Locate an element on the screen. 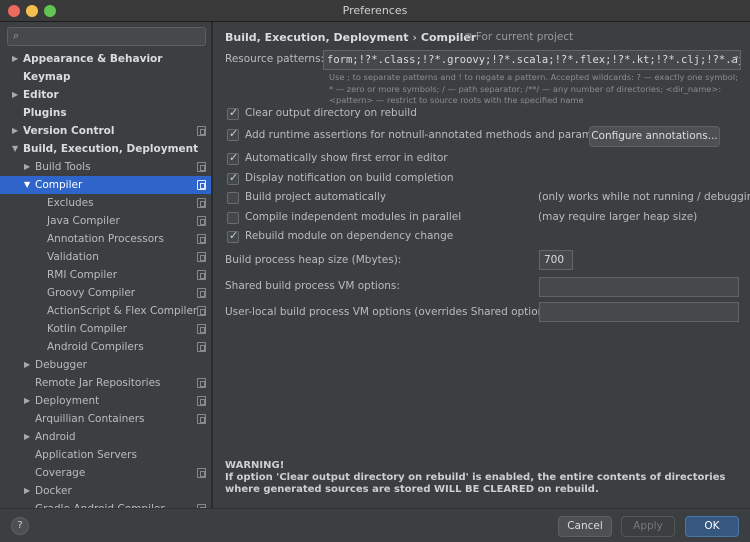 Image resolution: width=750 pixels, height=542 pixels. tree-item-compiler: ▼ Compiler is located at coordinates (105, 185).